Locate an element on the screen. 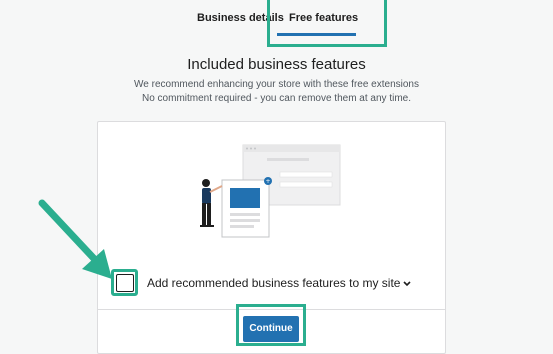 Image resolution: width=553 pixels, height=354 pixels. illustration-person-icon: + is located at coordinates (270, 191).